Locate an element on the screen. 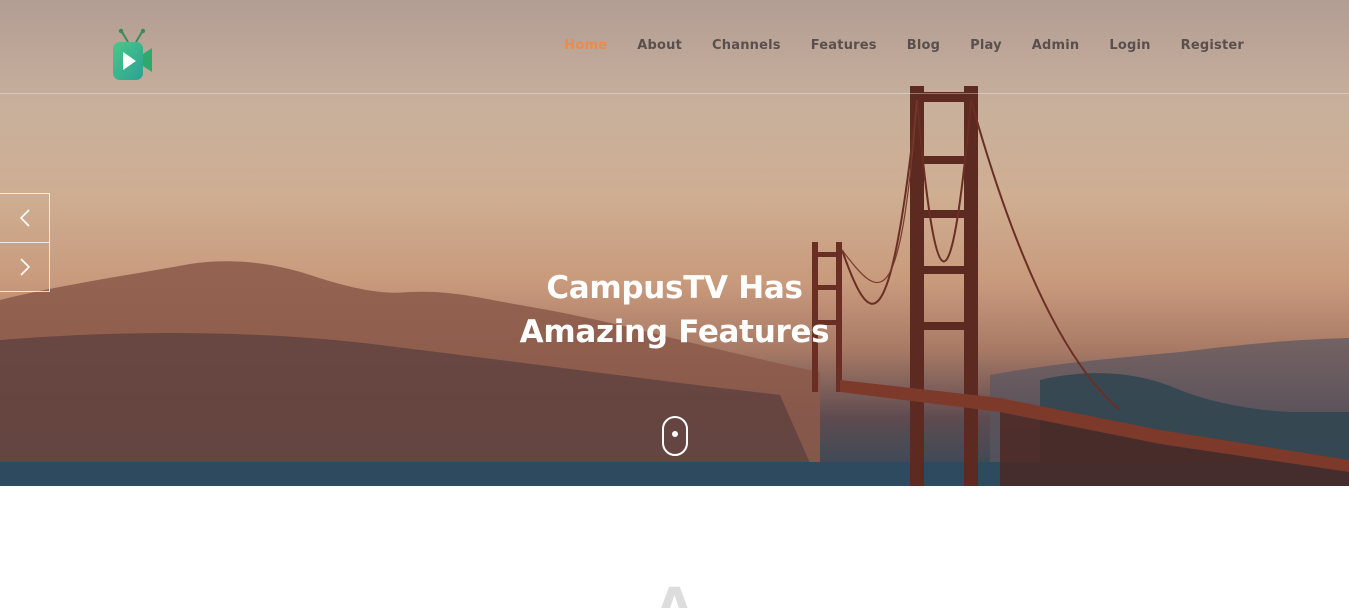 This screenshot has height=608, width=1349. nav-item-channels: Channels is located at coordinates (746, 46).